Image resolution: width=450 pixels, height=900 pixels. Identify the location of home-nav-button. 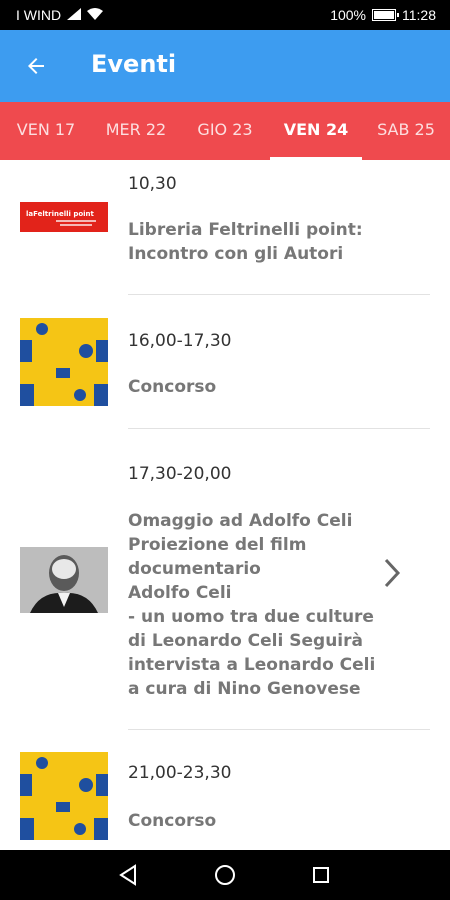
(225, 875).